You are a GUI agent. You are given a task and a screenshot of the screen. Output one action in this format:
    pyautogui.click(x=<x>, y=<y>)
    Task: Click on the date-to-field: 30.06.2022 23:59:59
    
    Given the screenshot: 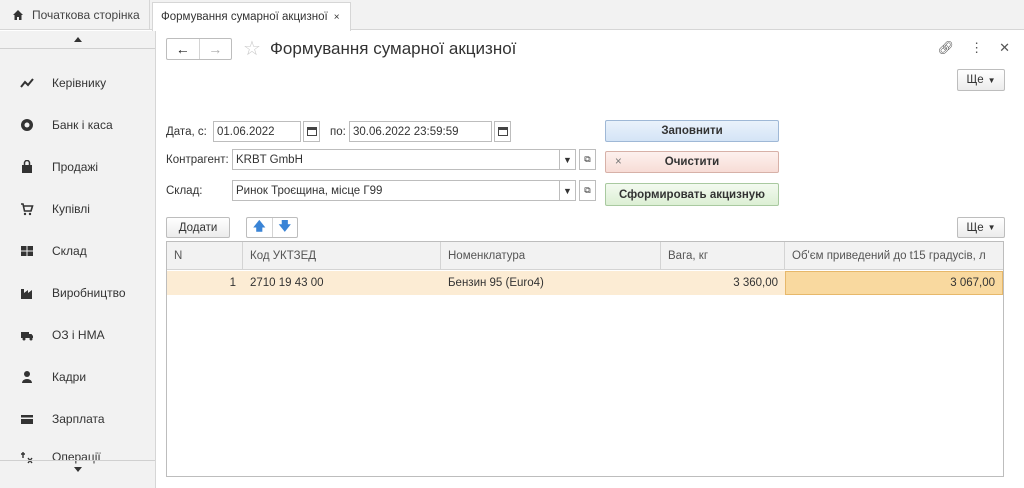 What is the action you would take?
    pyautogui.click(x=420, y=131)
    